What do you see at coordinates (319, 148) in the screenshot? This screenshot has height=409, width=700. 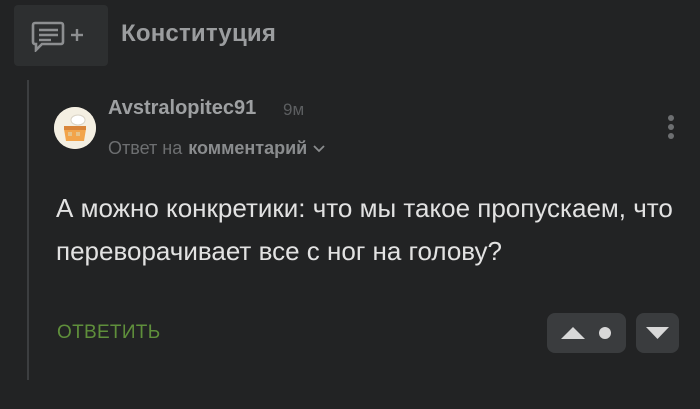 I see `chevron-down-icon` at bounding box center [319, 148].